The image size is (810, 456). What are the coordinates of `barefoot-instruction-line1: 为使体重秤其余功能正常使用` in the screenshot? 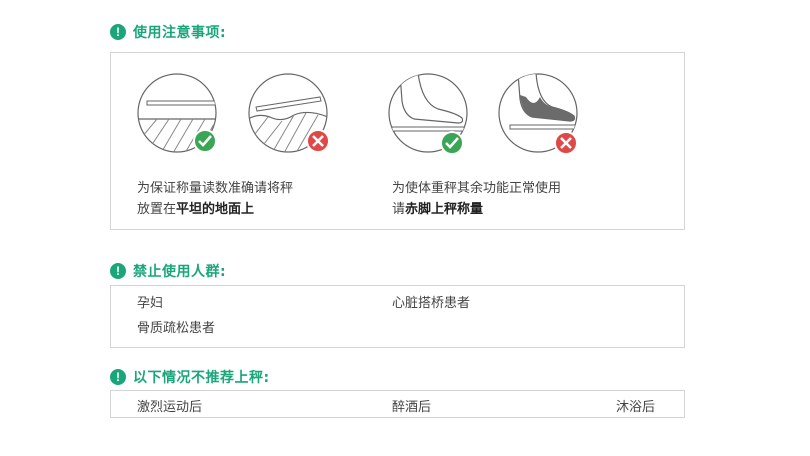 It's located at (477, 188).